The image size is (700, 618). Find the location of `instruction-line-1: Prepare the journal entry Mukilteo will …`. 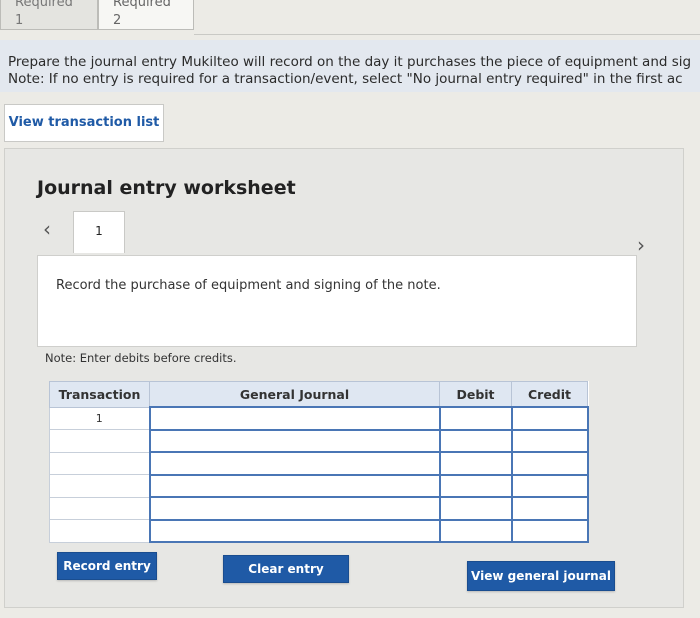

instruction-line-1: Prepare the journal entry Mukilteo will … is located at coordinates (350, 62).